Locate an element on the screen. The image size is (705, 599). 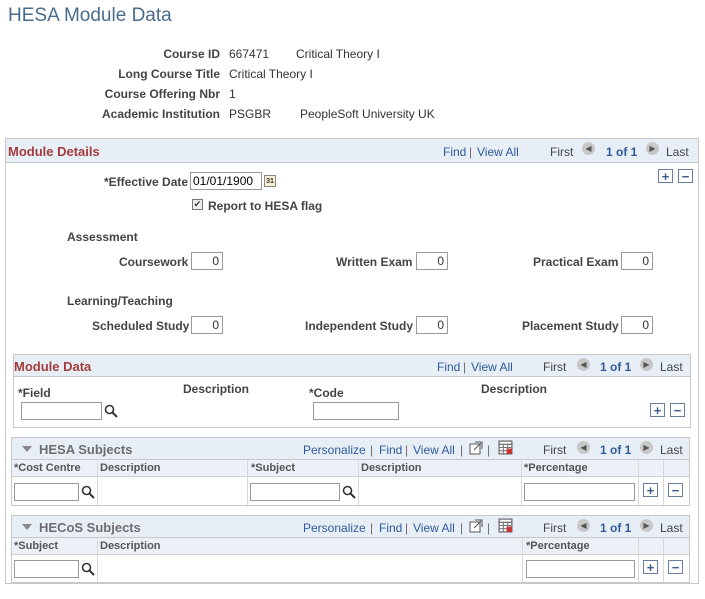
column-header: Description is located at coordinates (391, 468).